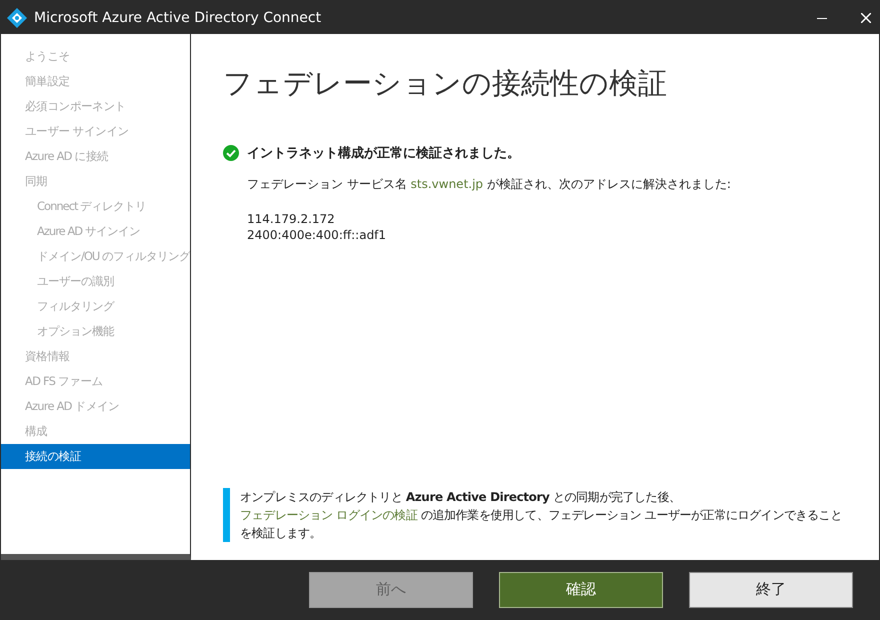  What do you see at coordinates (95, 281) in the screenshot?
I see `nav-item: ユーザーの識別` at bounding box center [95, 281].